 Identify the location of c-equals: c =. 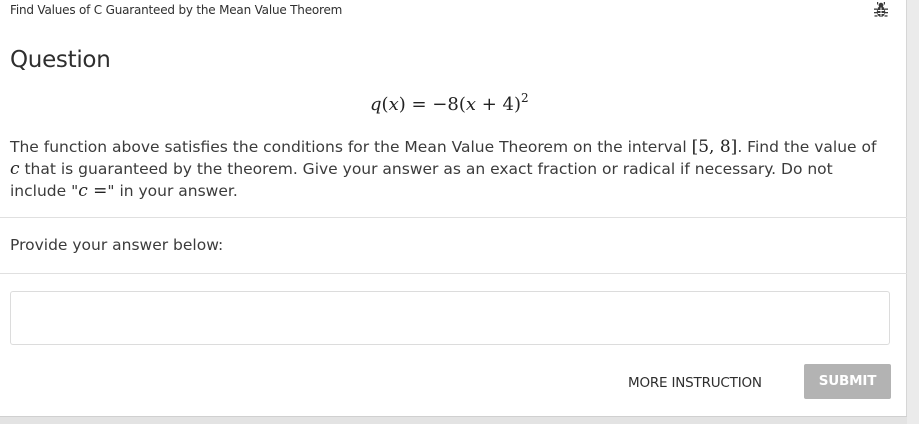
(93, 191).